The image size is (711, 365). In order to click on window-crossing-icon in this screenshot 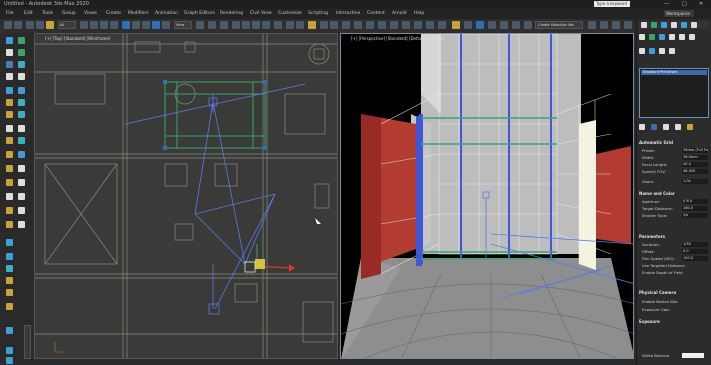, I will do `click(114, 25)`.